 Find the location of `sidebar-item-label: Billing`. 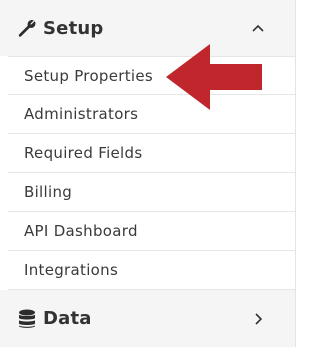

sidebar-item-label: Billing is located at coordinates (48, 192).